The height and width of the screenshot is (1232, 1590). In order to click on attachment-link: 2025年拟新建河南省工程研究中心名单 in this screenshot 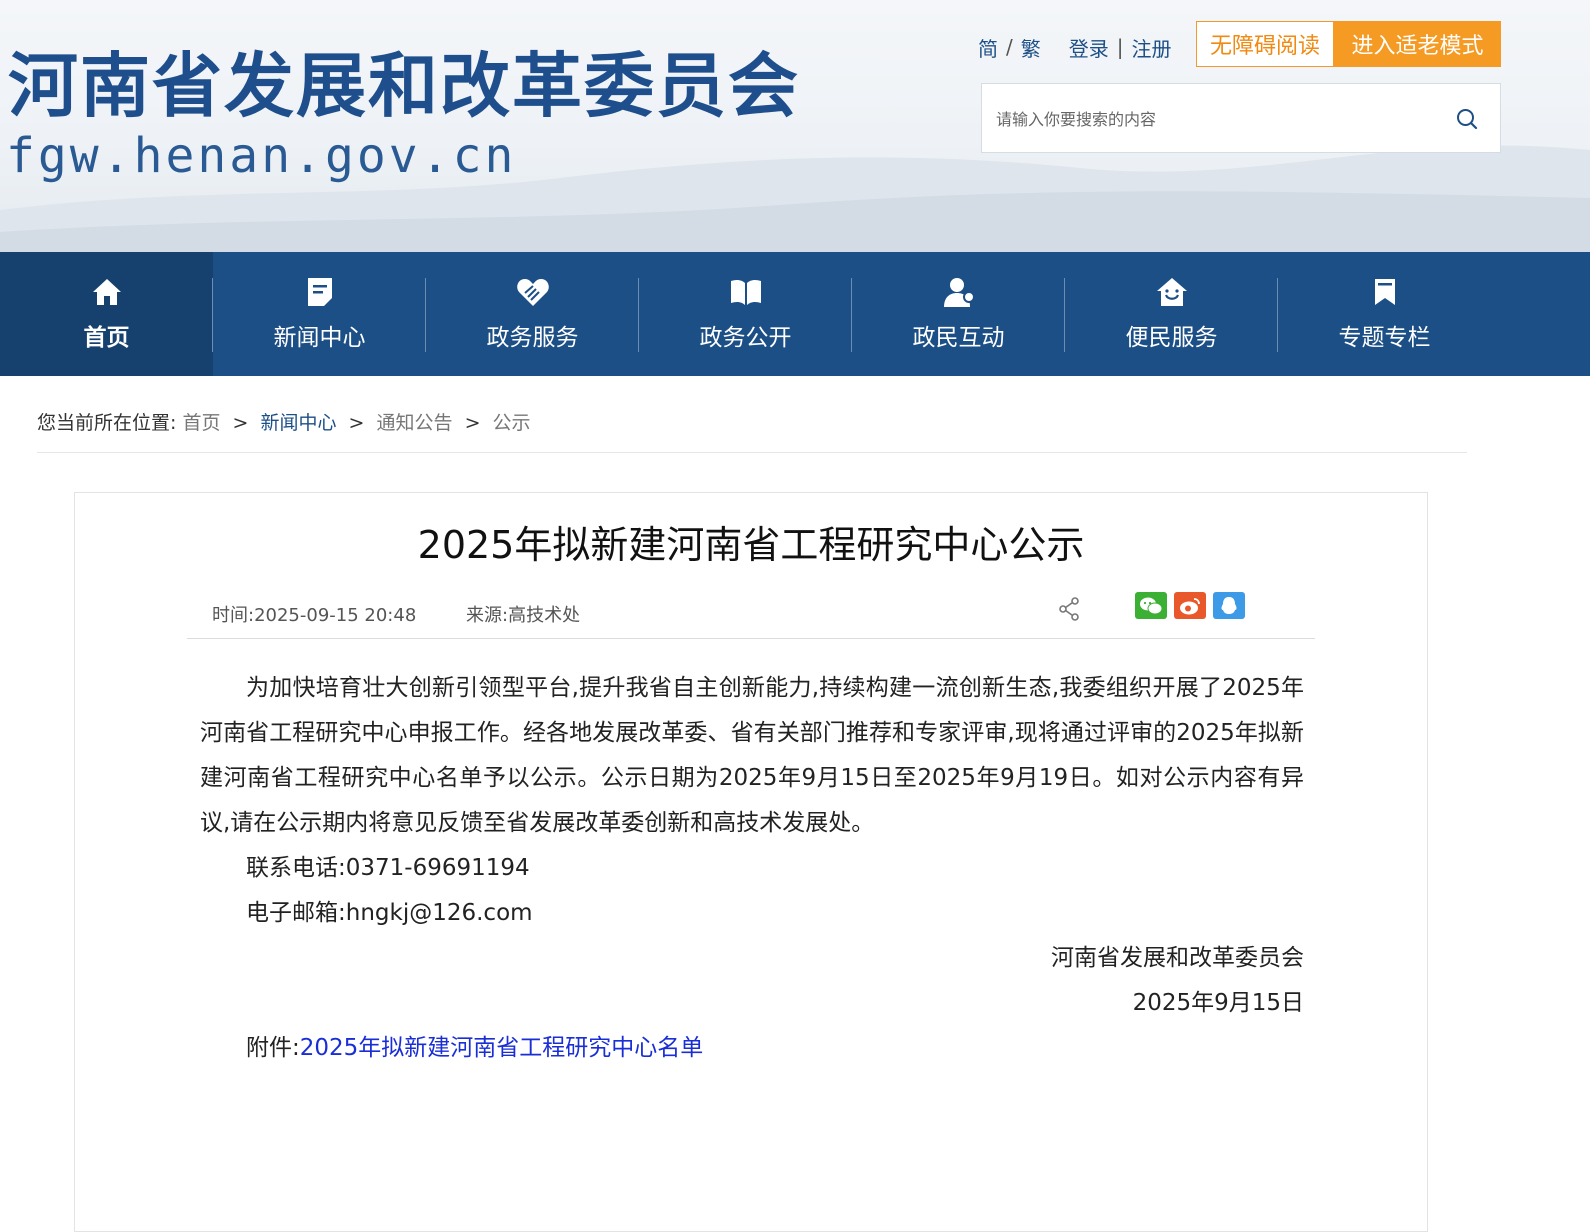, I will do `click(502, 1048)`.